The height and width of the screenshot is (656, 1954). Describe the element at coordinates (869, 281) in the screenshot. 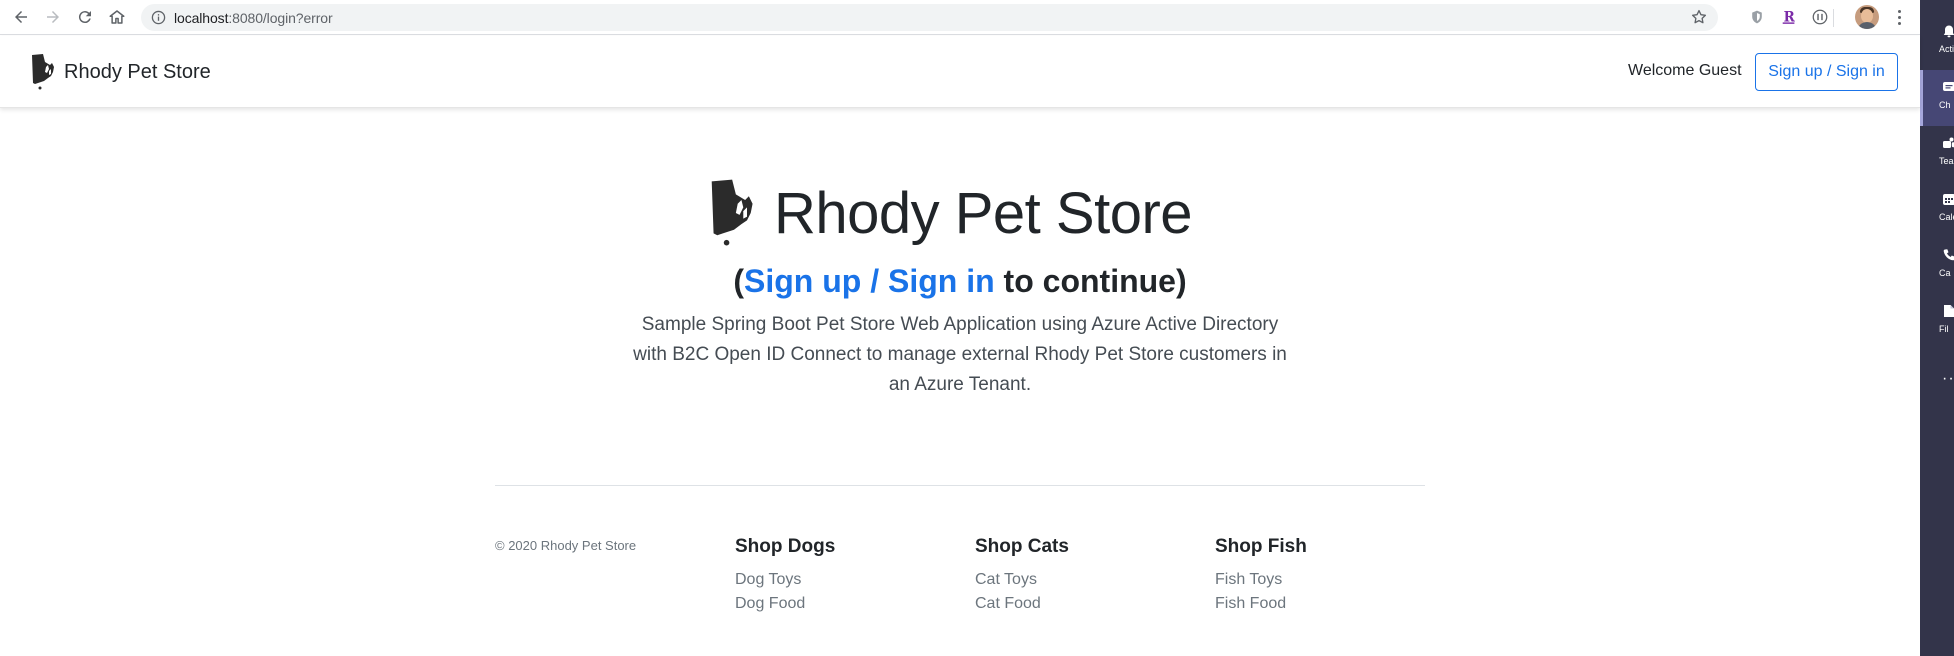

I see `signin-link: Sign up / Sign in` at that location.